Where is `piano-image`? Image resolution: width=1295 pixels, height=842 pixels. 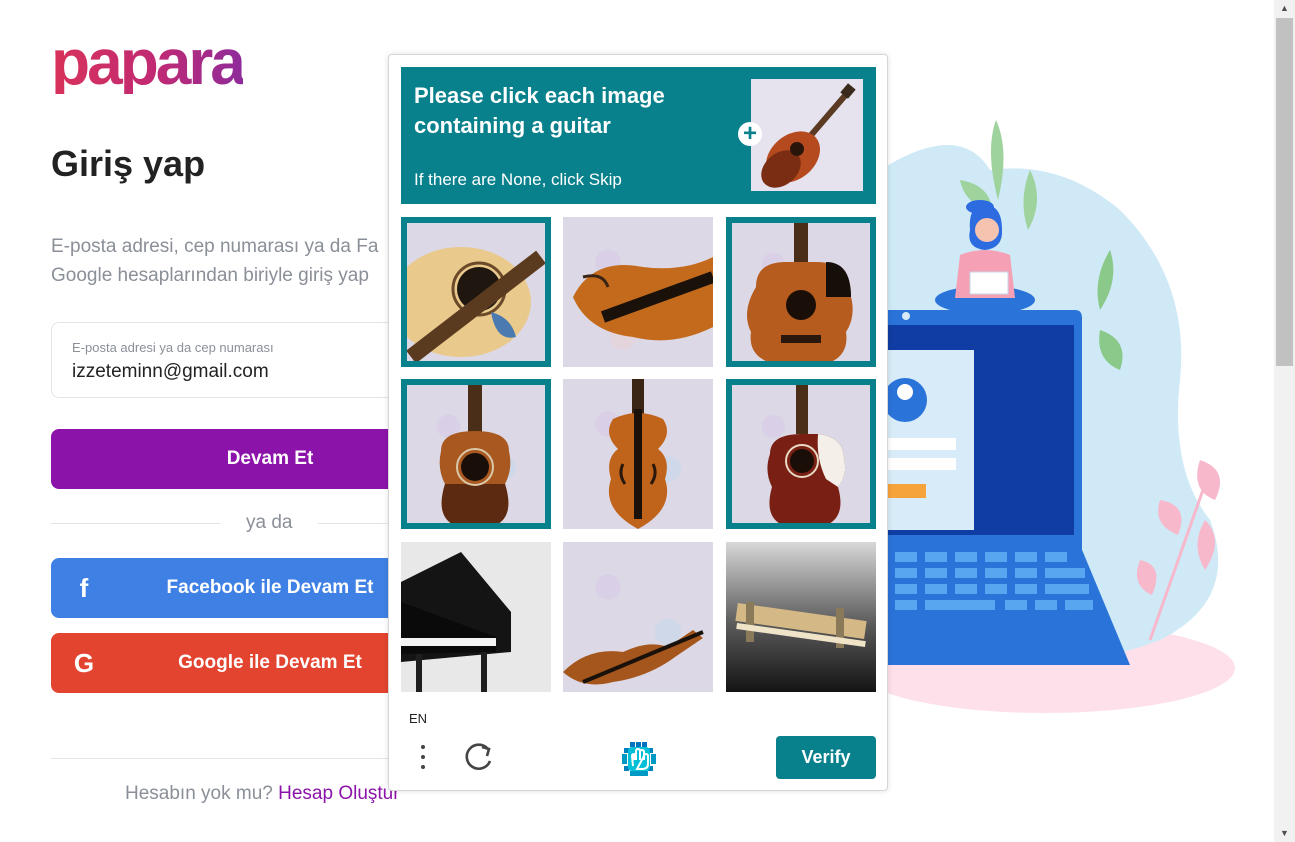 piano-image is located at coordinates (456, 622).